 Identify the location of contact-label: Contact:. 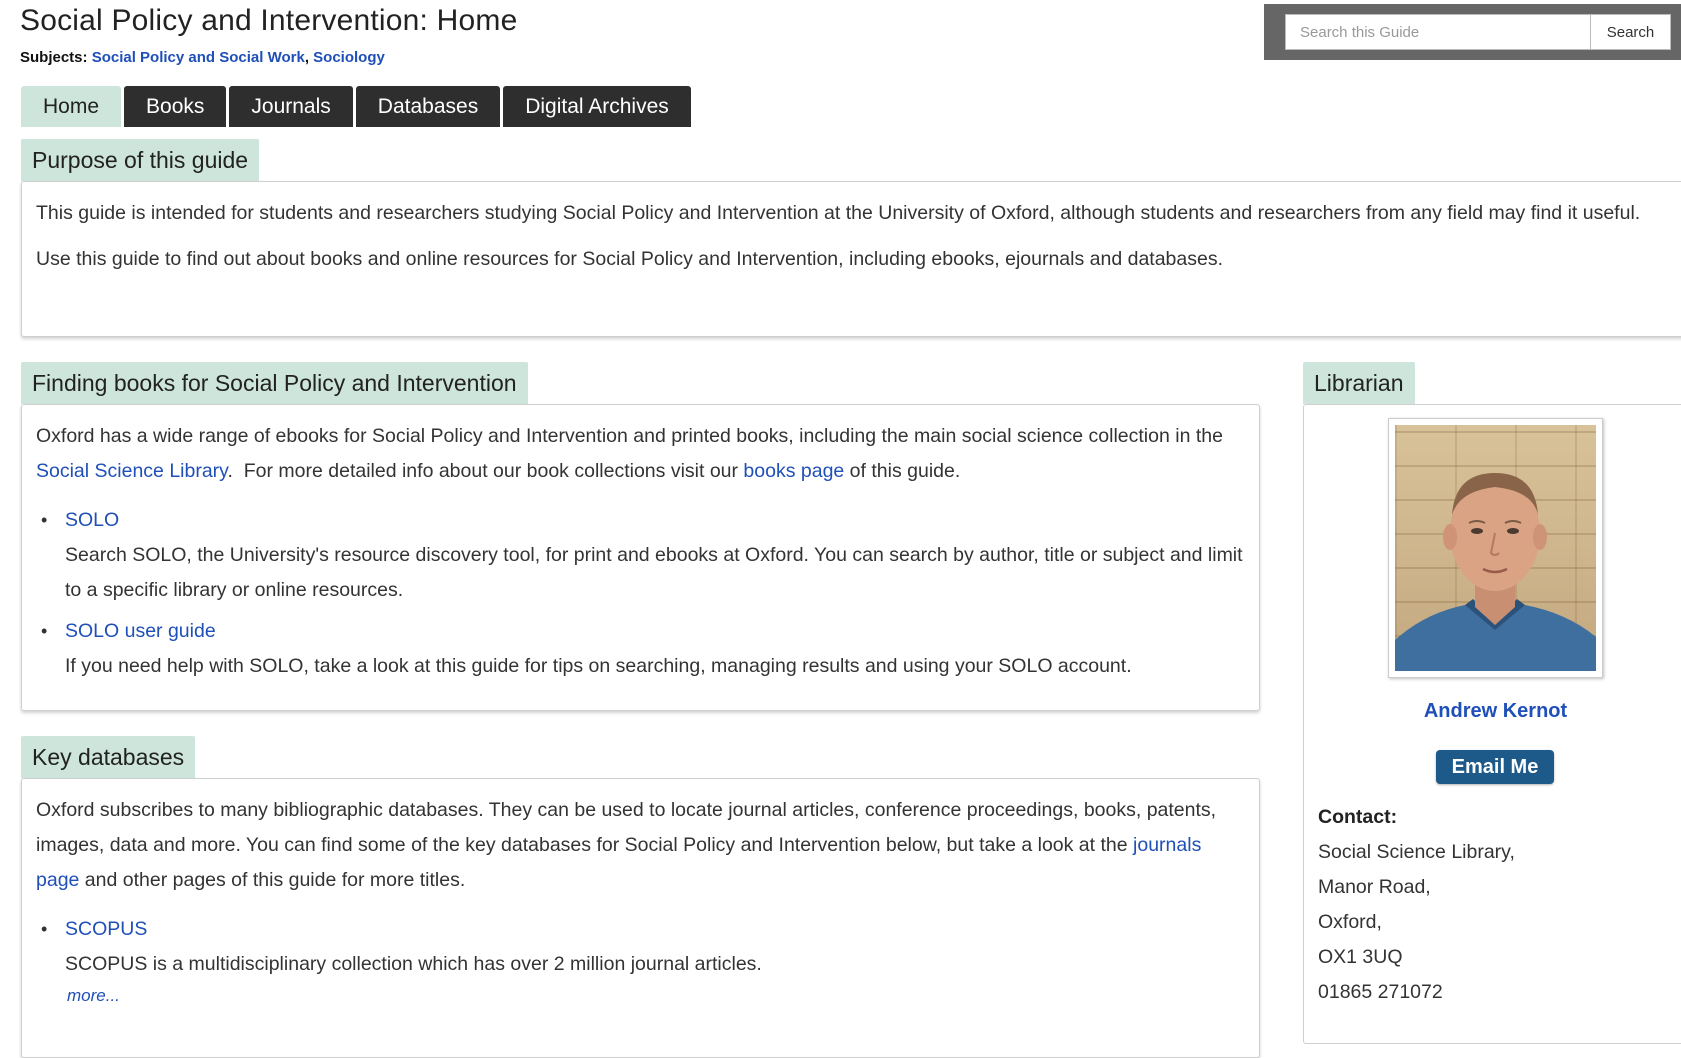
(1358, 817).